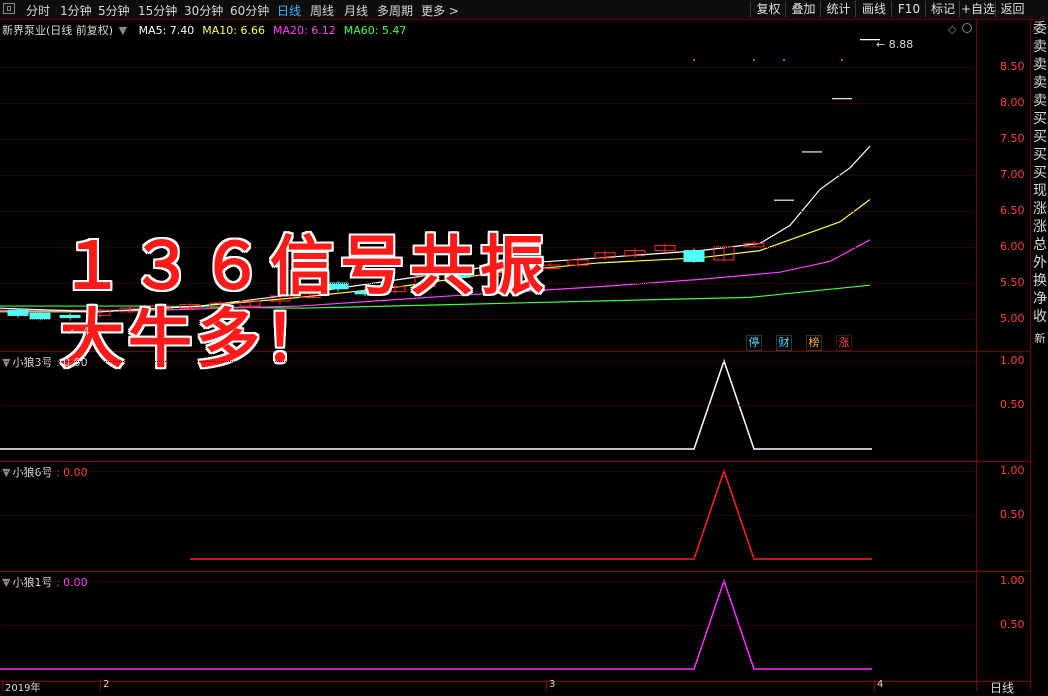  Describe the element at coordinates (814, 343) in the screenshot. I see `info-badge: 榜` at that location.